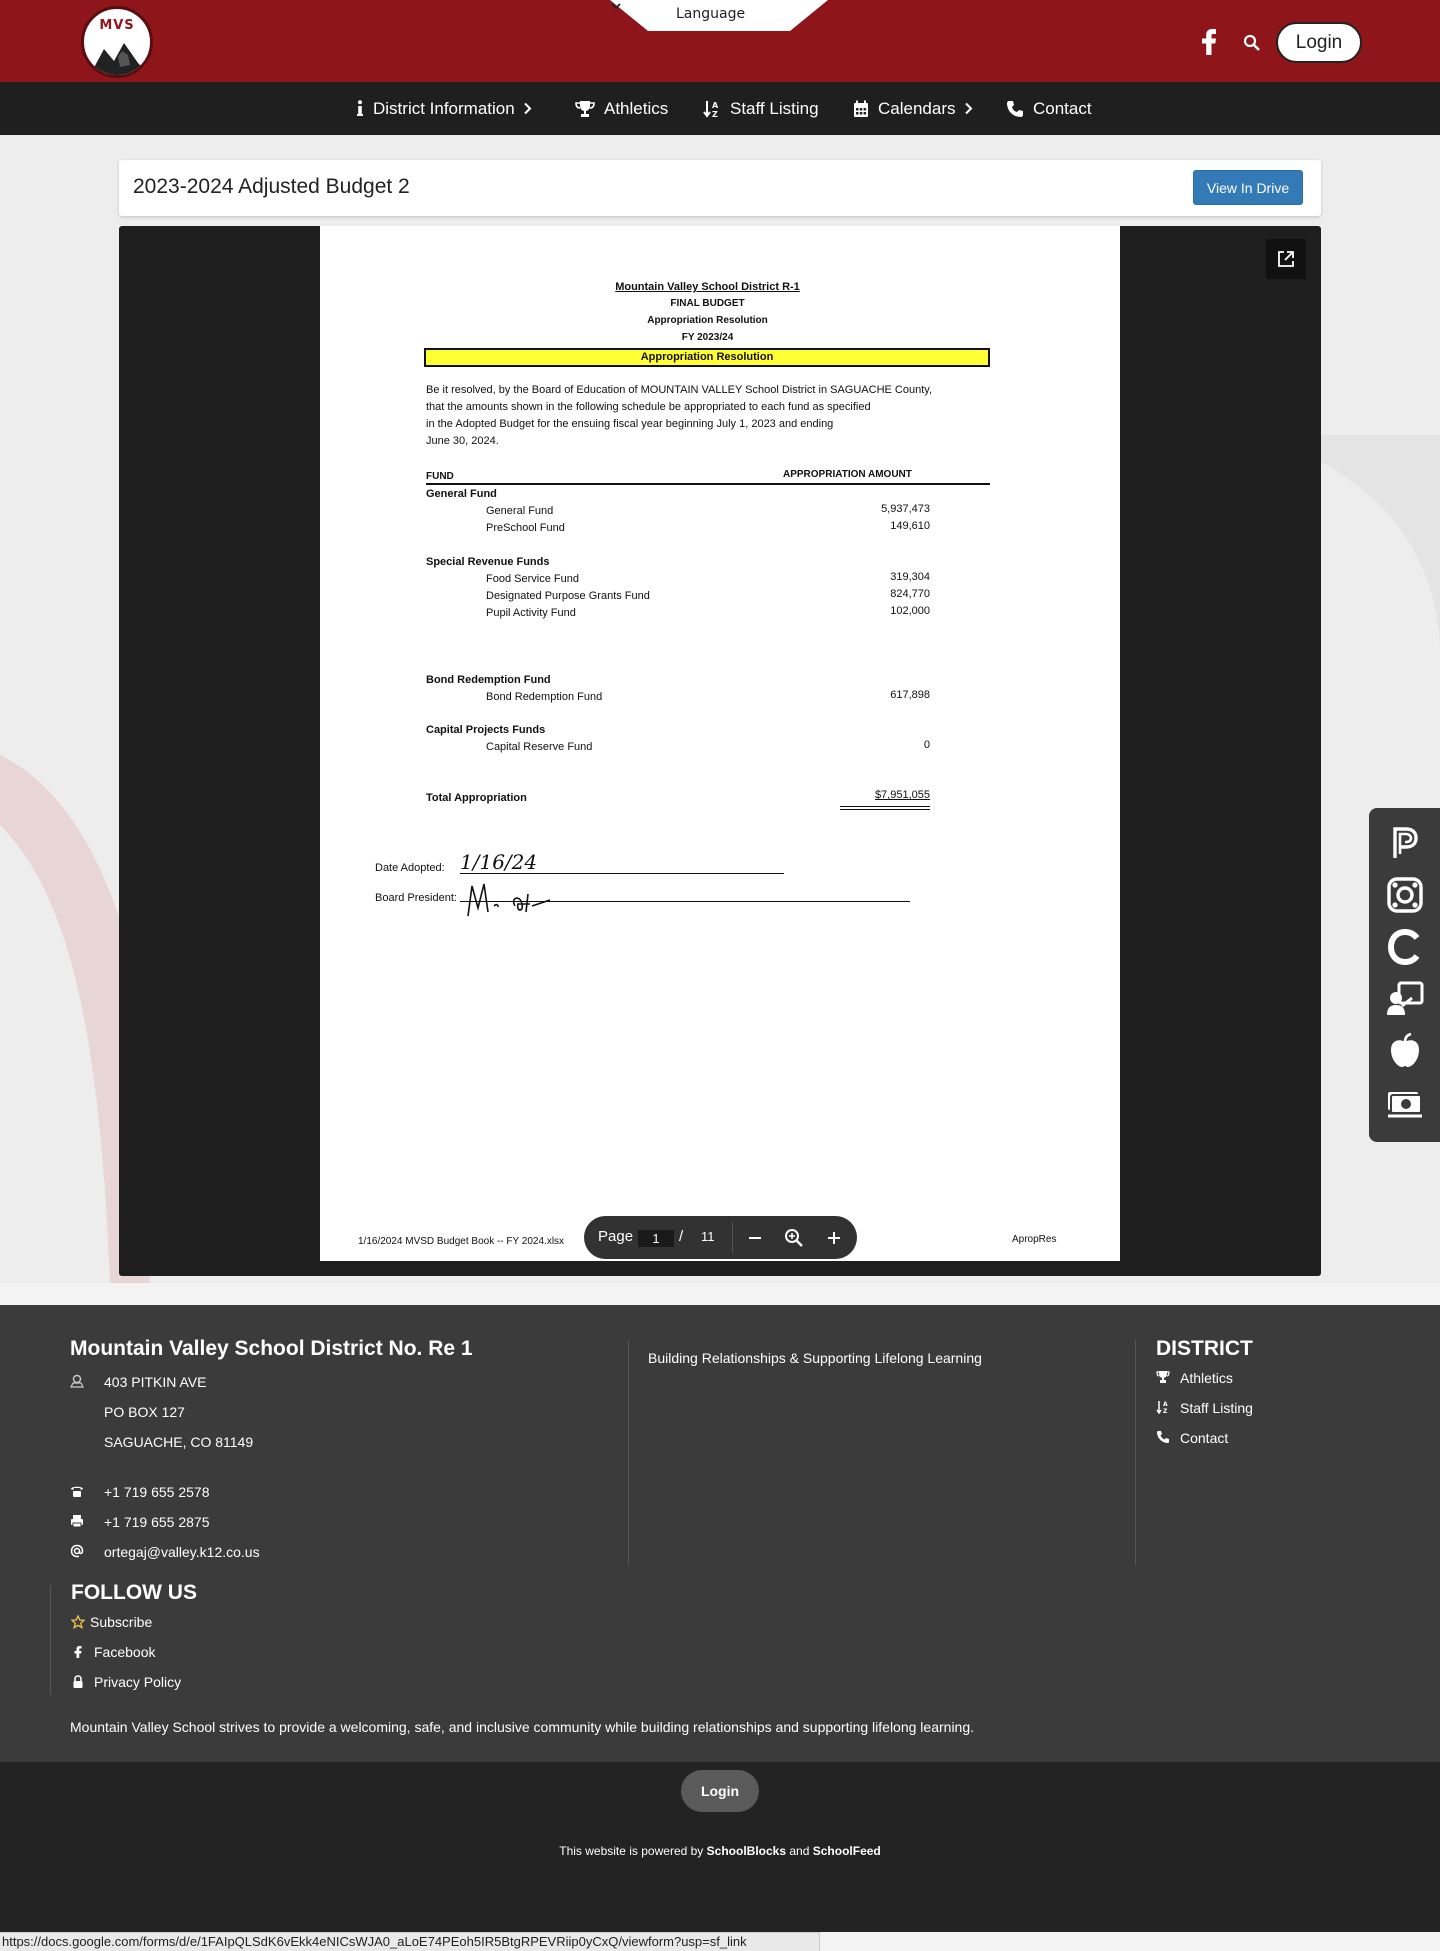 The height and width of the screenshot is (1951, 1440). I want to click on logo-text: MVS, so click(117, 25).